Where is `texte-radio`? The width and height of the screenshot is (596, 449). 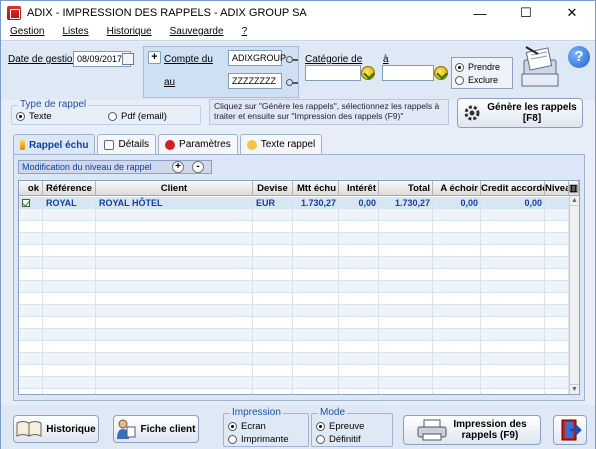
texte-radio is located at coordinates (20, 116).